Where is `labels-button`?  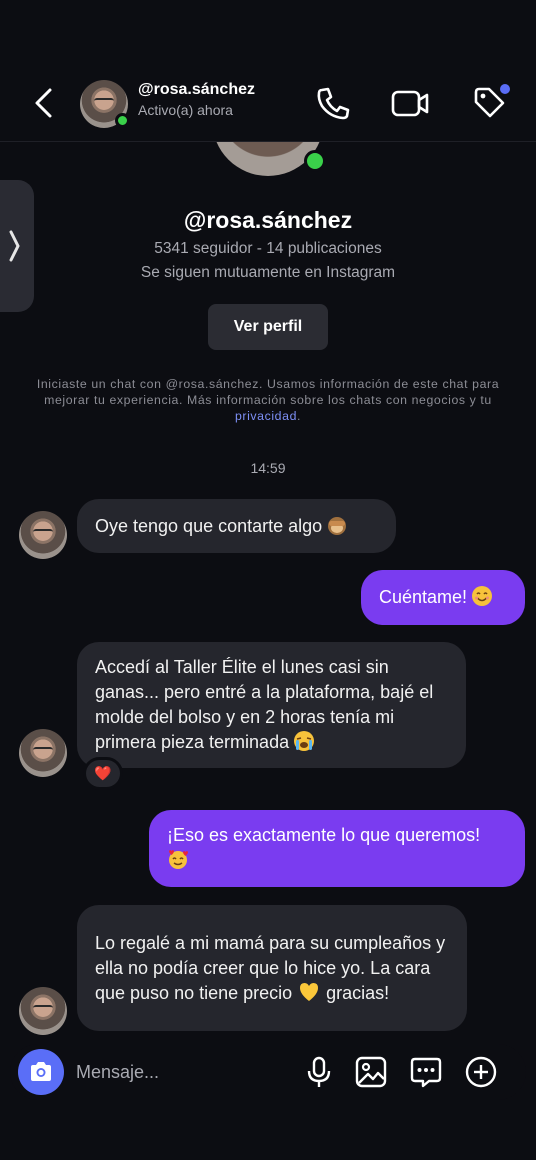 labels-button is located at coordinates (490, 103).